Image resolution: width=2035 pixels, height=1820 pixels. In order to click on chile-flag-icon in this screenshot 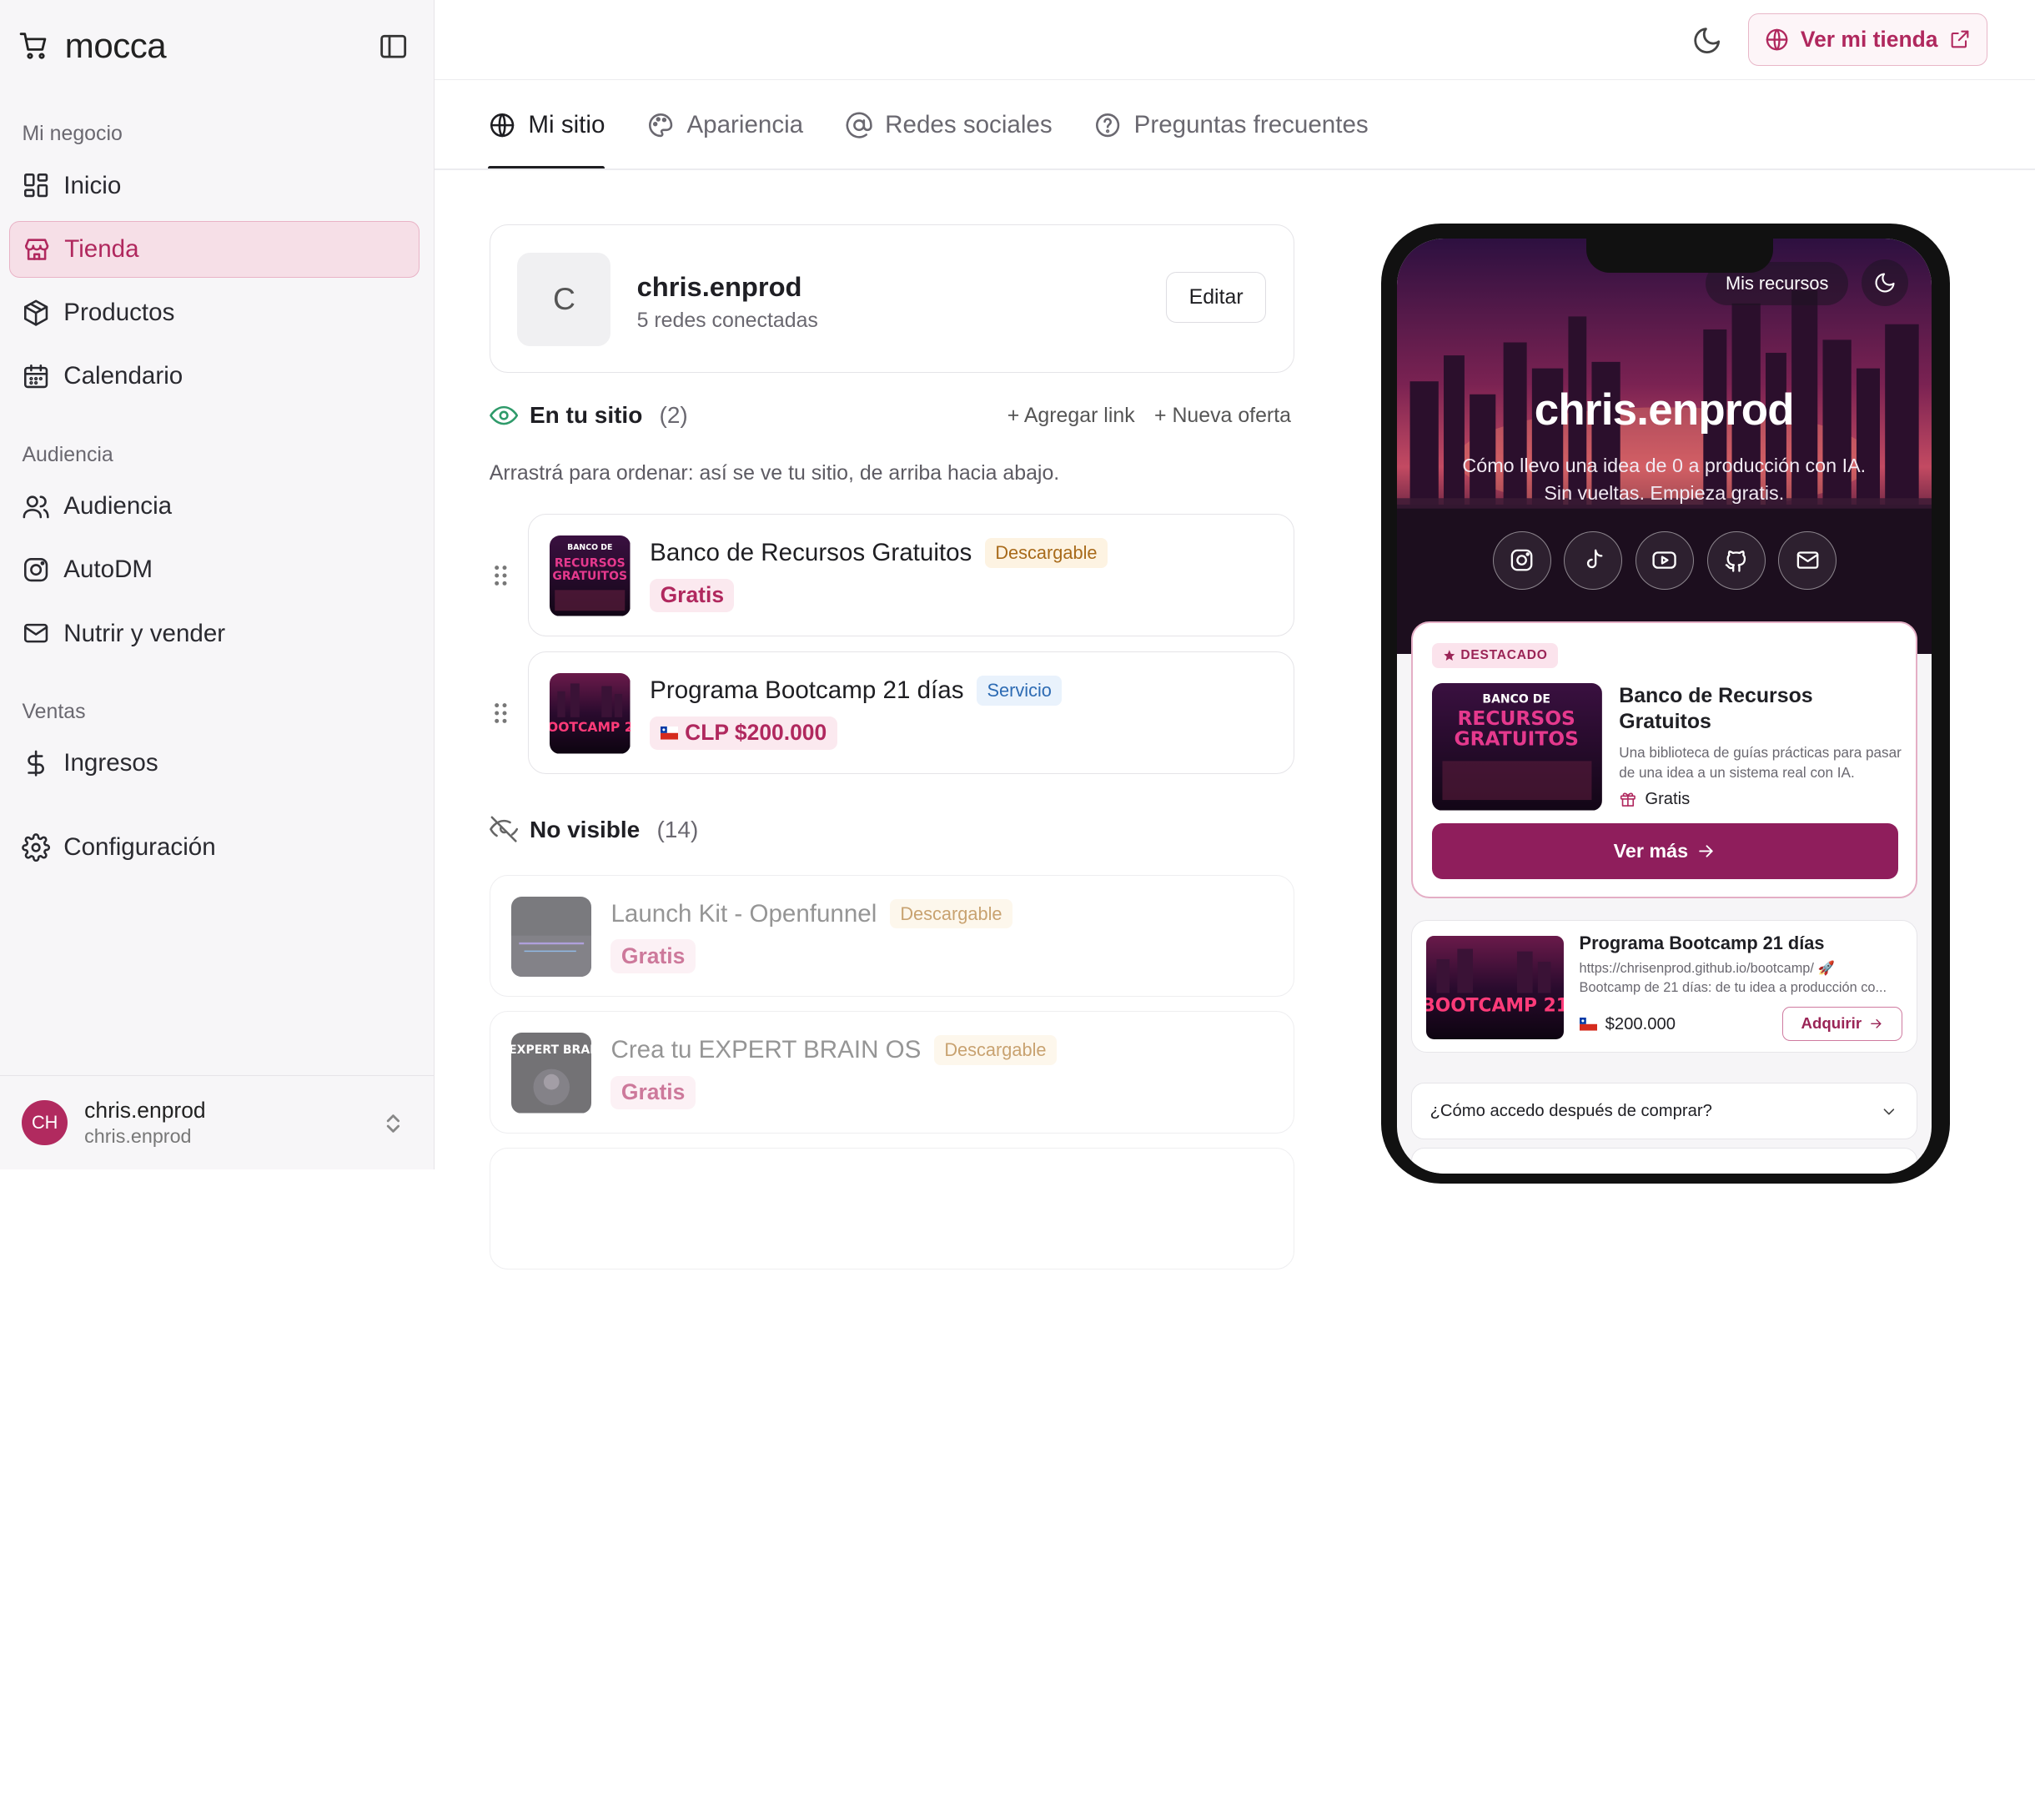, I will do `click(669, 733)`.